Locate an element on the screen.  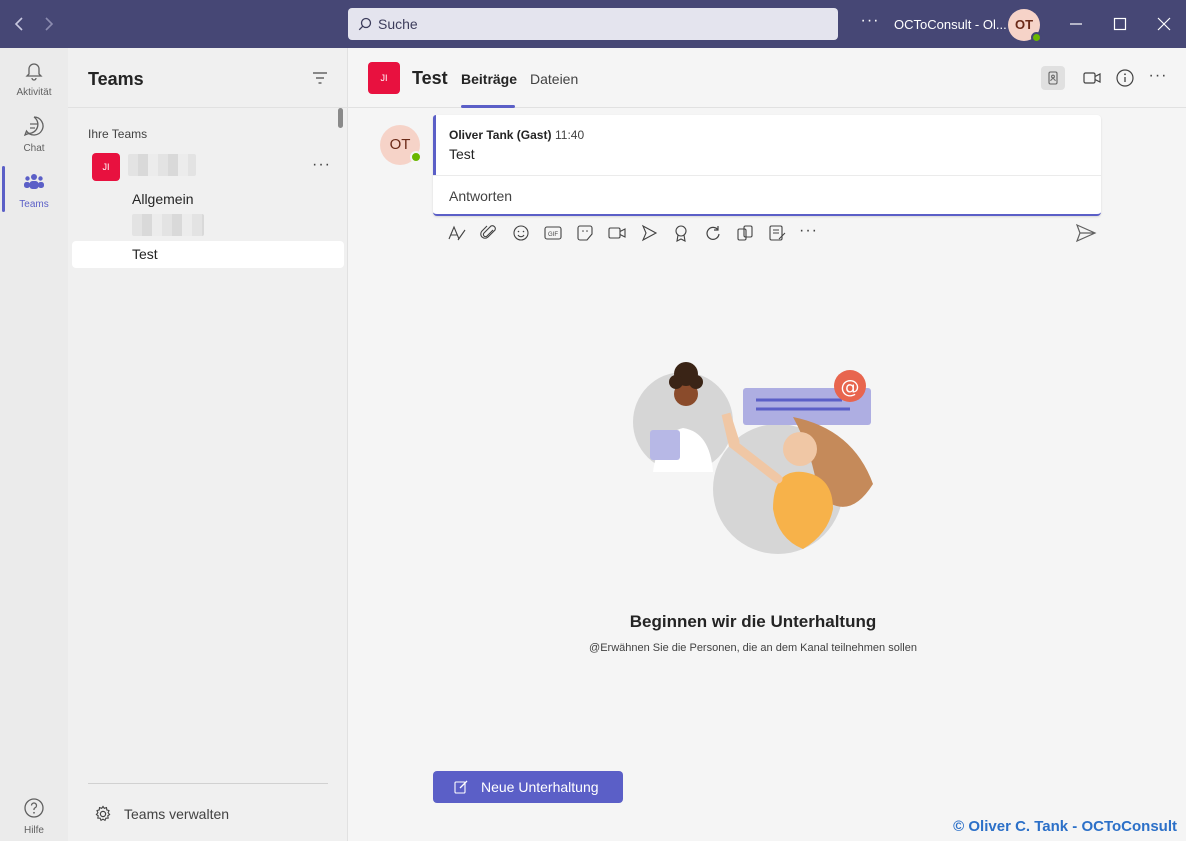
appbar-activity: Aktivität is located at coordinates (34, 76).